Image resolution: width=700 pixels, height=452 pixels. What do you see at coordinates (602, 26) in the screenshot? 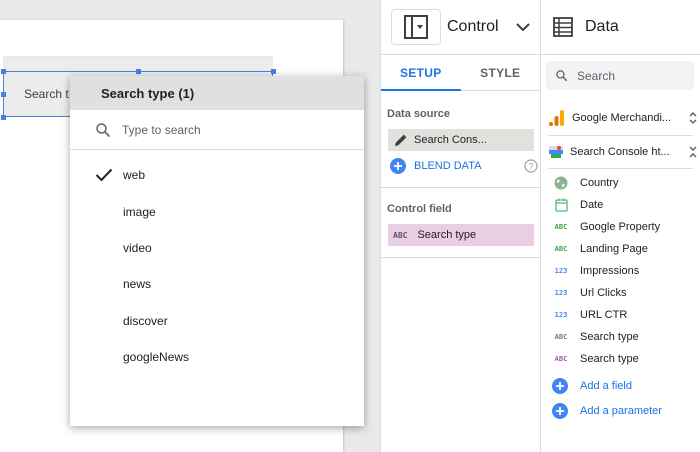
I see `data-panel-title: Data` at bounding box center [602, 26].